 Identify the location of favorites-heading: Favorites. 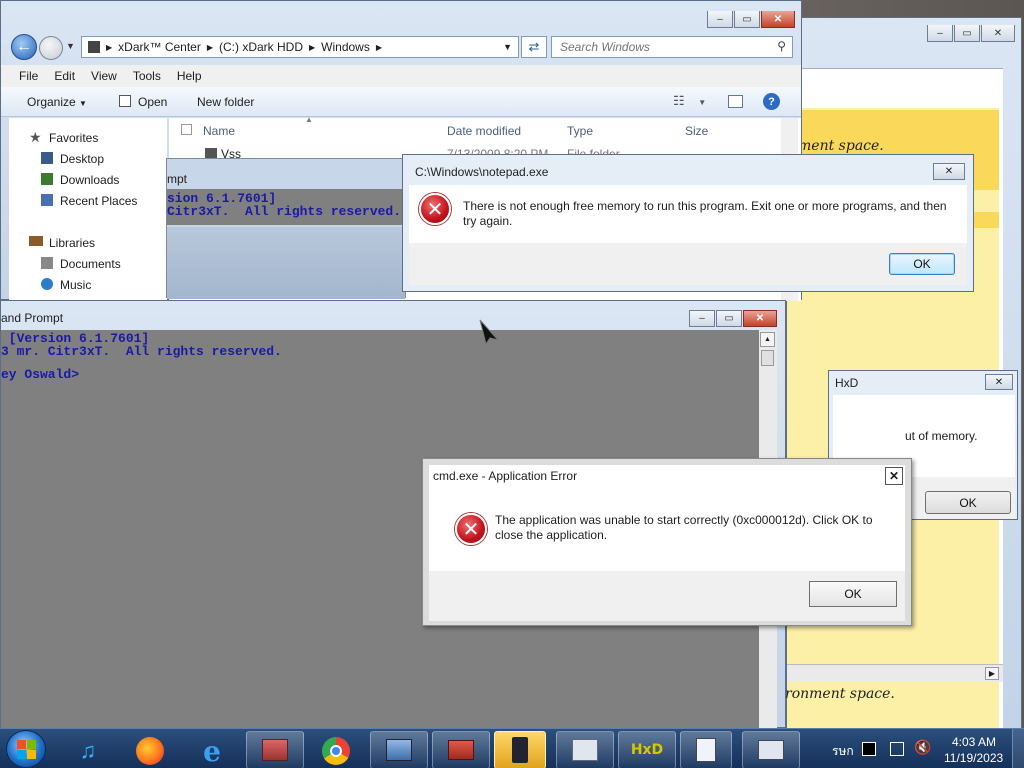
(73, 138).